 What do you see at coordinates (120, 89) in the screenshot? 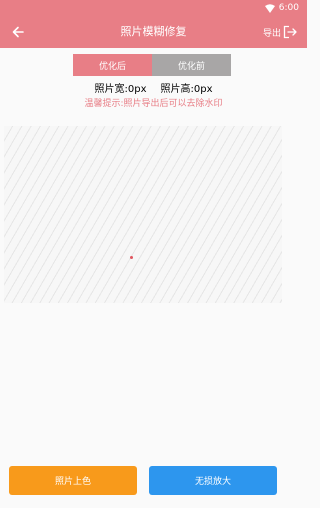
I see `photo-width: 照片宽:0px` at bounding box center [120, 89].